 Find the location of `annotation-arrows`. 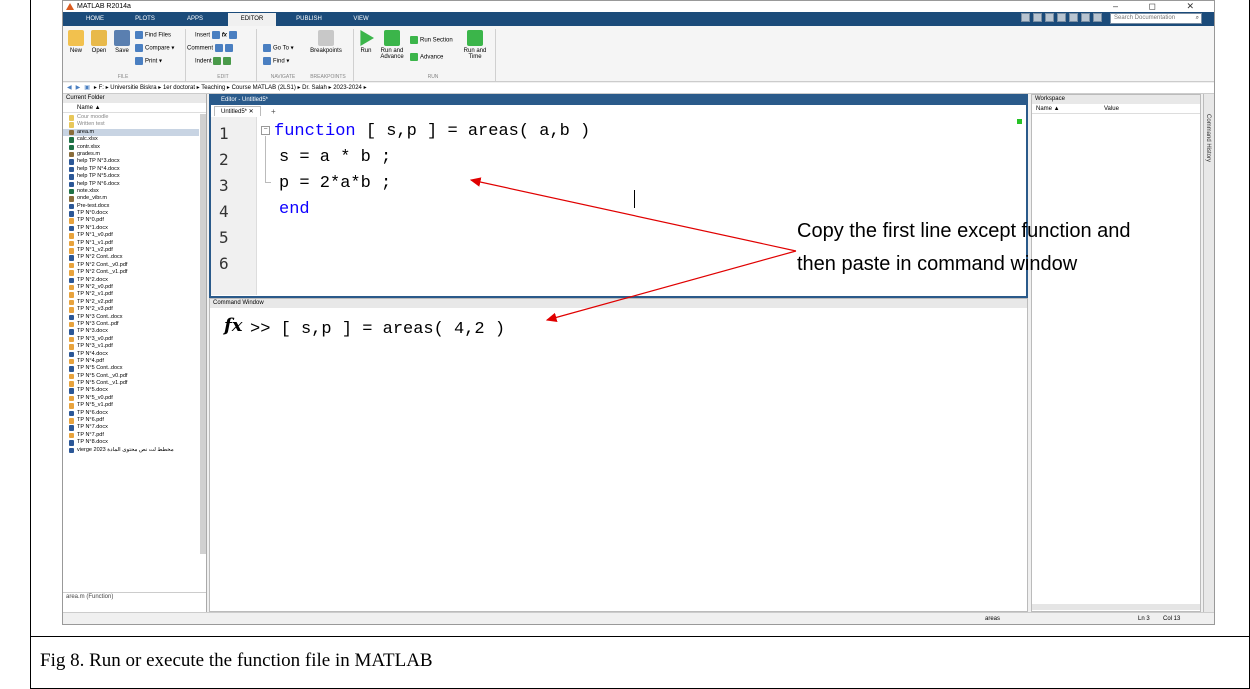

annotation-arrows is located at coordinates (633, 250).